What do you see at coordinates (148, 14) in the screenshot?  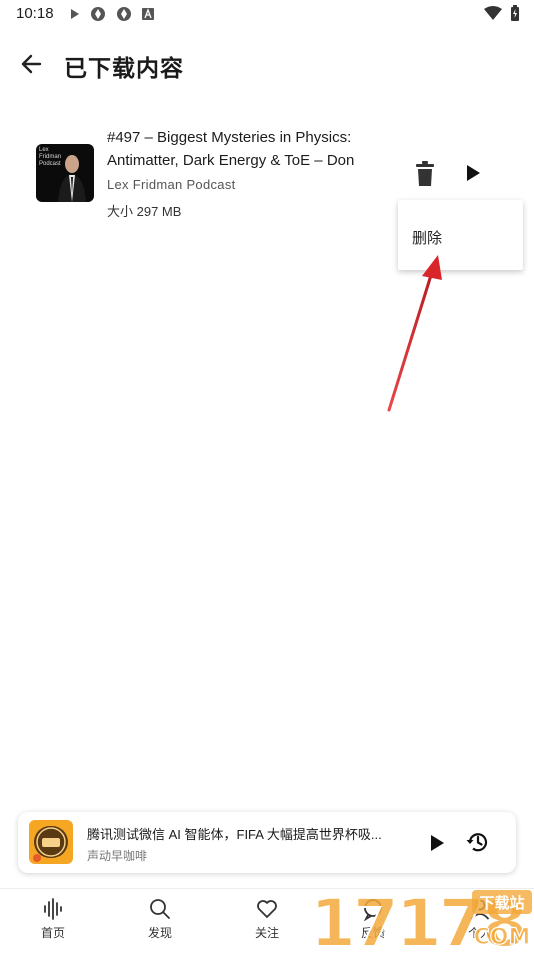 I see `a-icon` at bounding box center [148, 14].